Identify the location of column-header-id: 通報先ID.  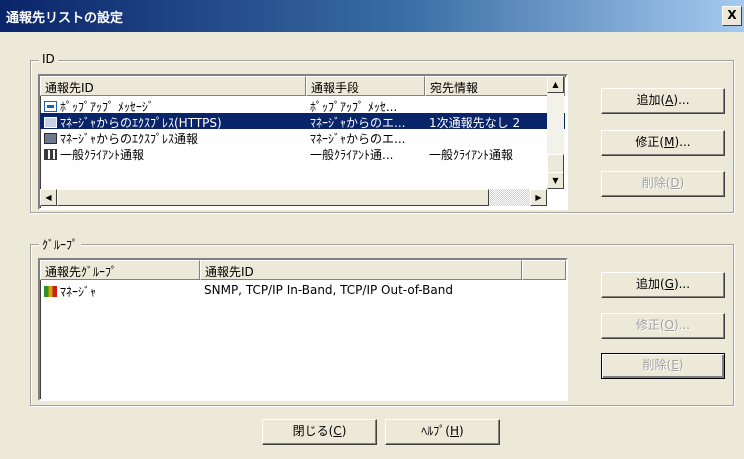
(173, 86).